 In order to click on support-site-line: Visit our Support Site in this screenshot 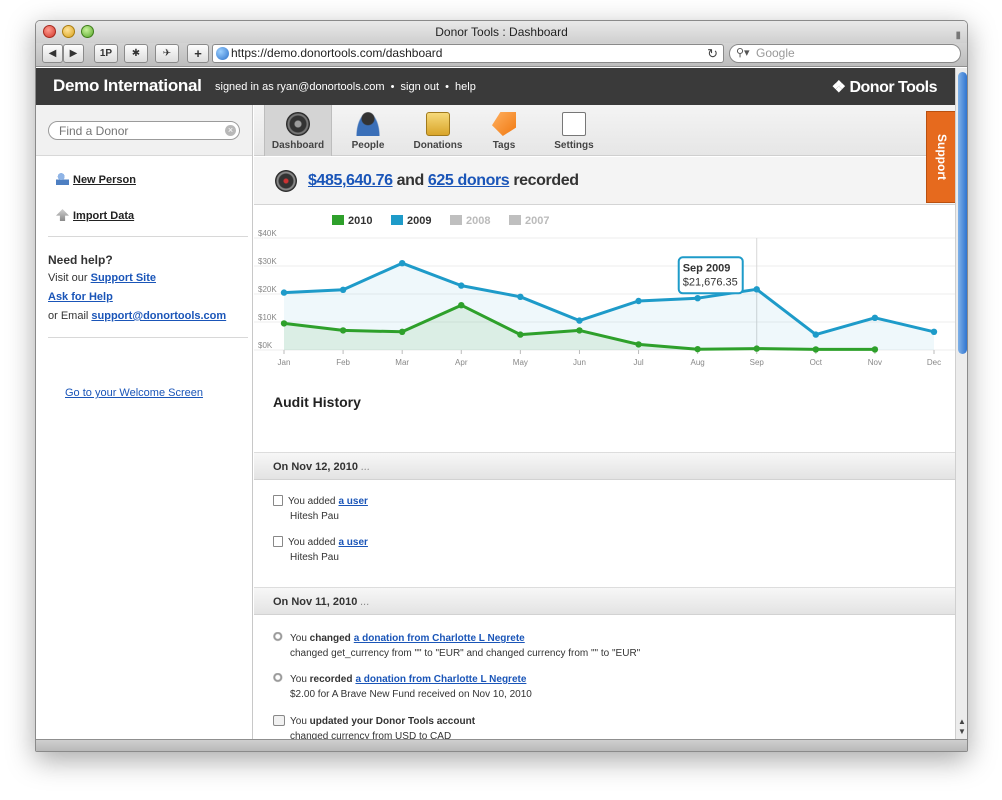, I will do `click(102, 278)`.